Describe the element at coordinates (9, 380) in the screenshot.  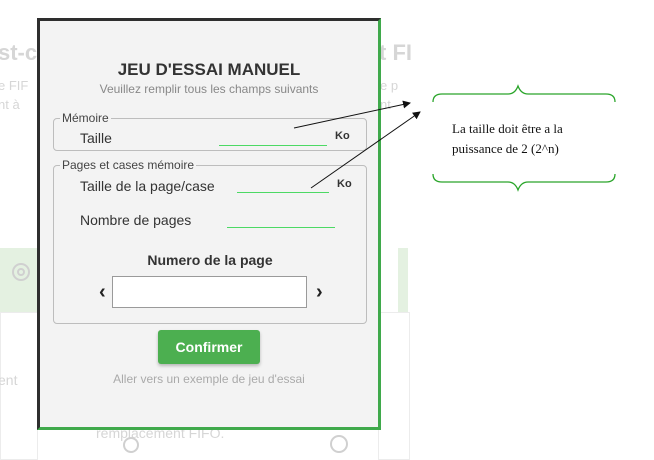
I see `background-fragment: ent` at that location.